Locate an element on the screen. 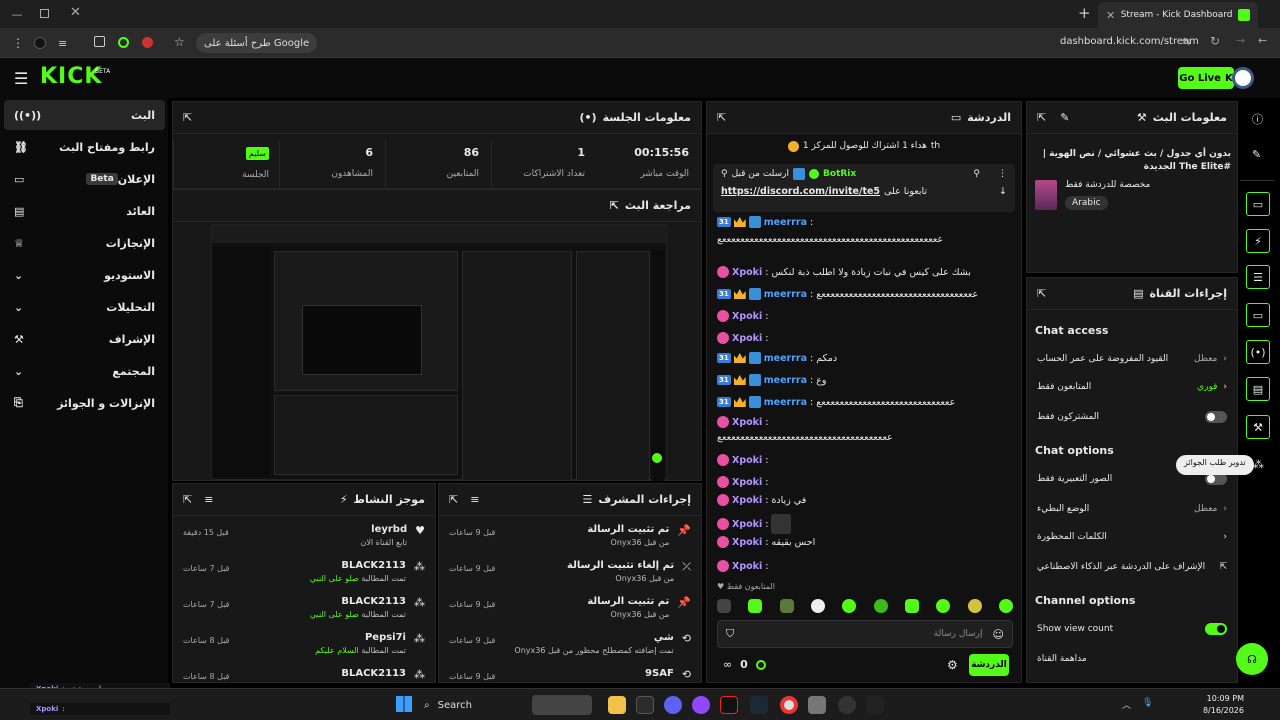 The width and height of the screenshot is (1280, 720). setting-channel-raid: مداهمة القناة is located at coordinates (1132, 659).